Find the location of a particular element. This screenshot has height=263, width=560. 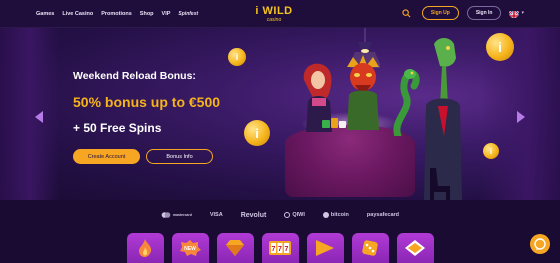

sign-up-button: Sign Up is located at coordinates (440, 13).